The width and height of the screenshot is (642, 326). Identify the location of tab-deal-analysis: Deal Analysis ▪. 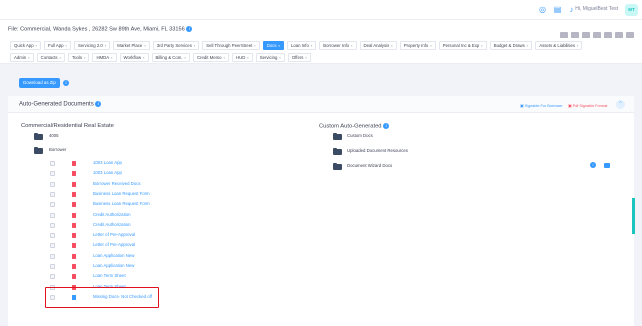
(378, 45).